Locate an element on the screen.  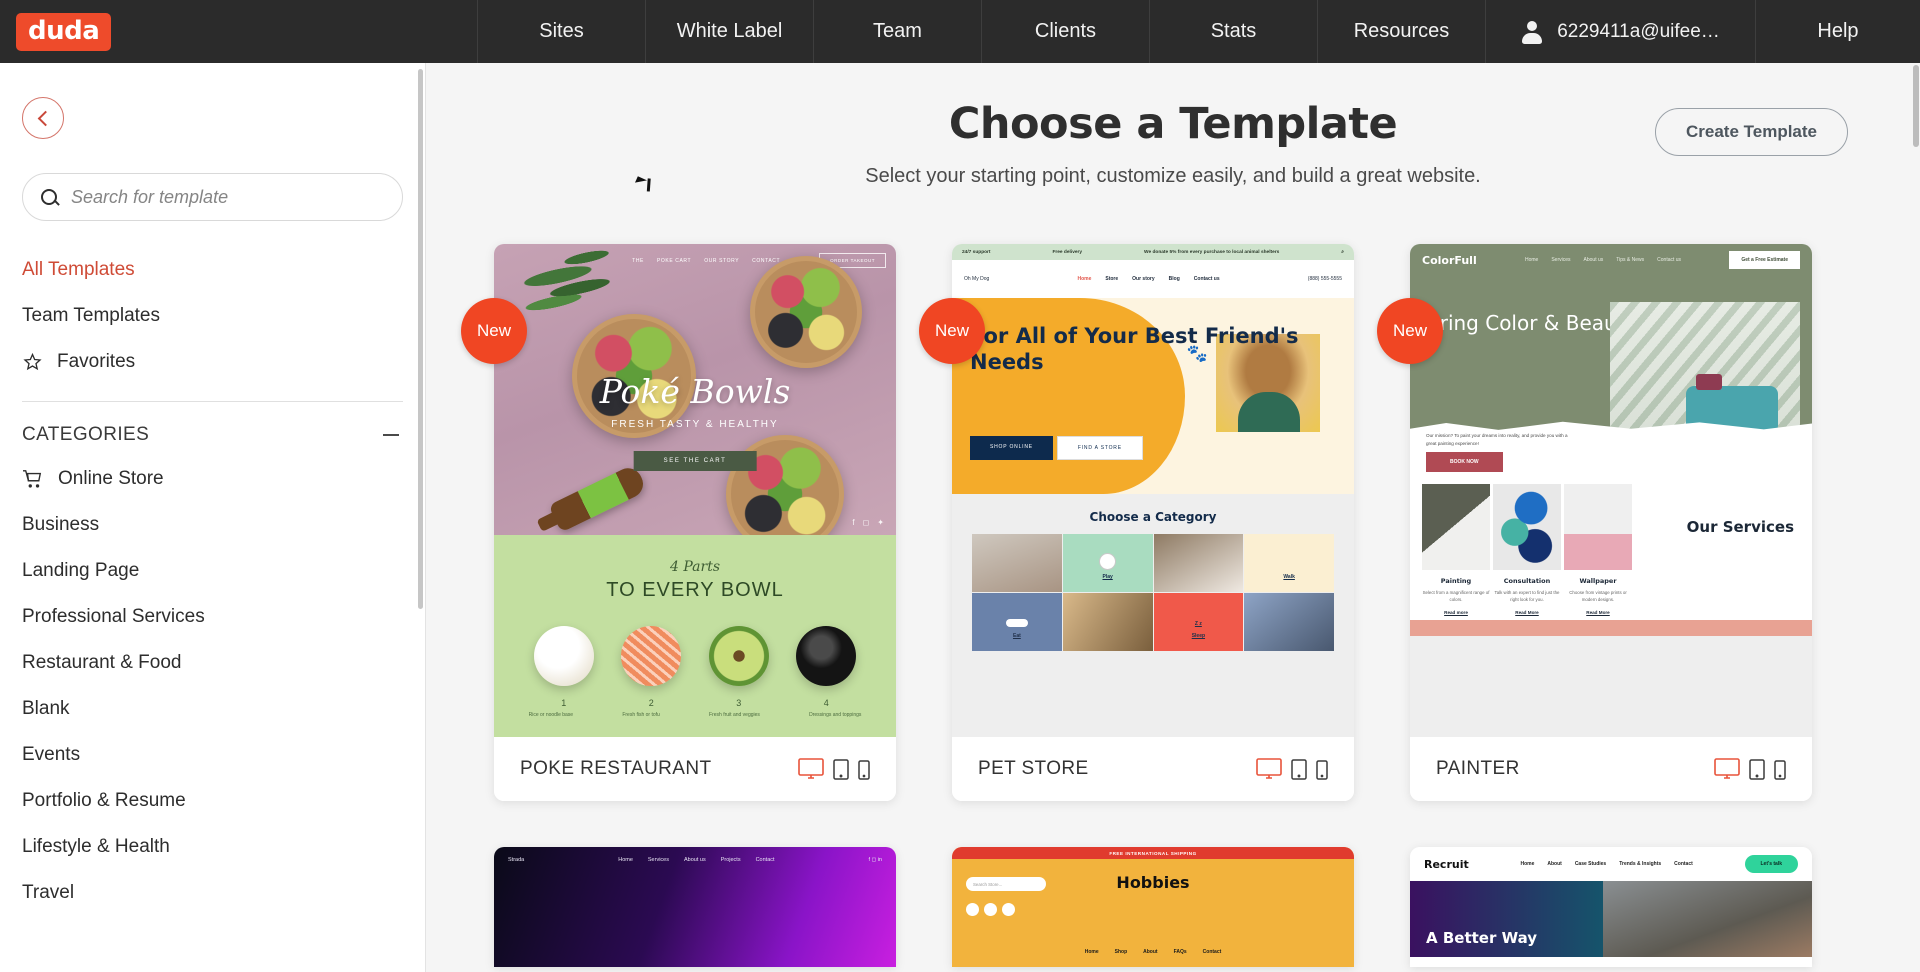
step-number: 4 is located at coordinates (826, 702).